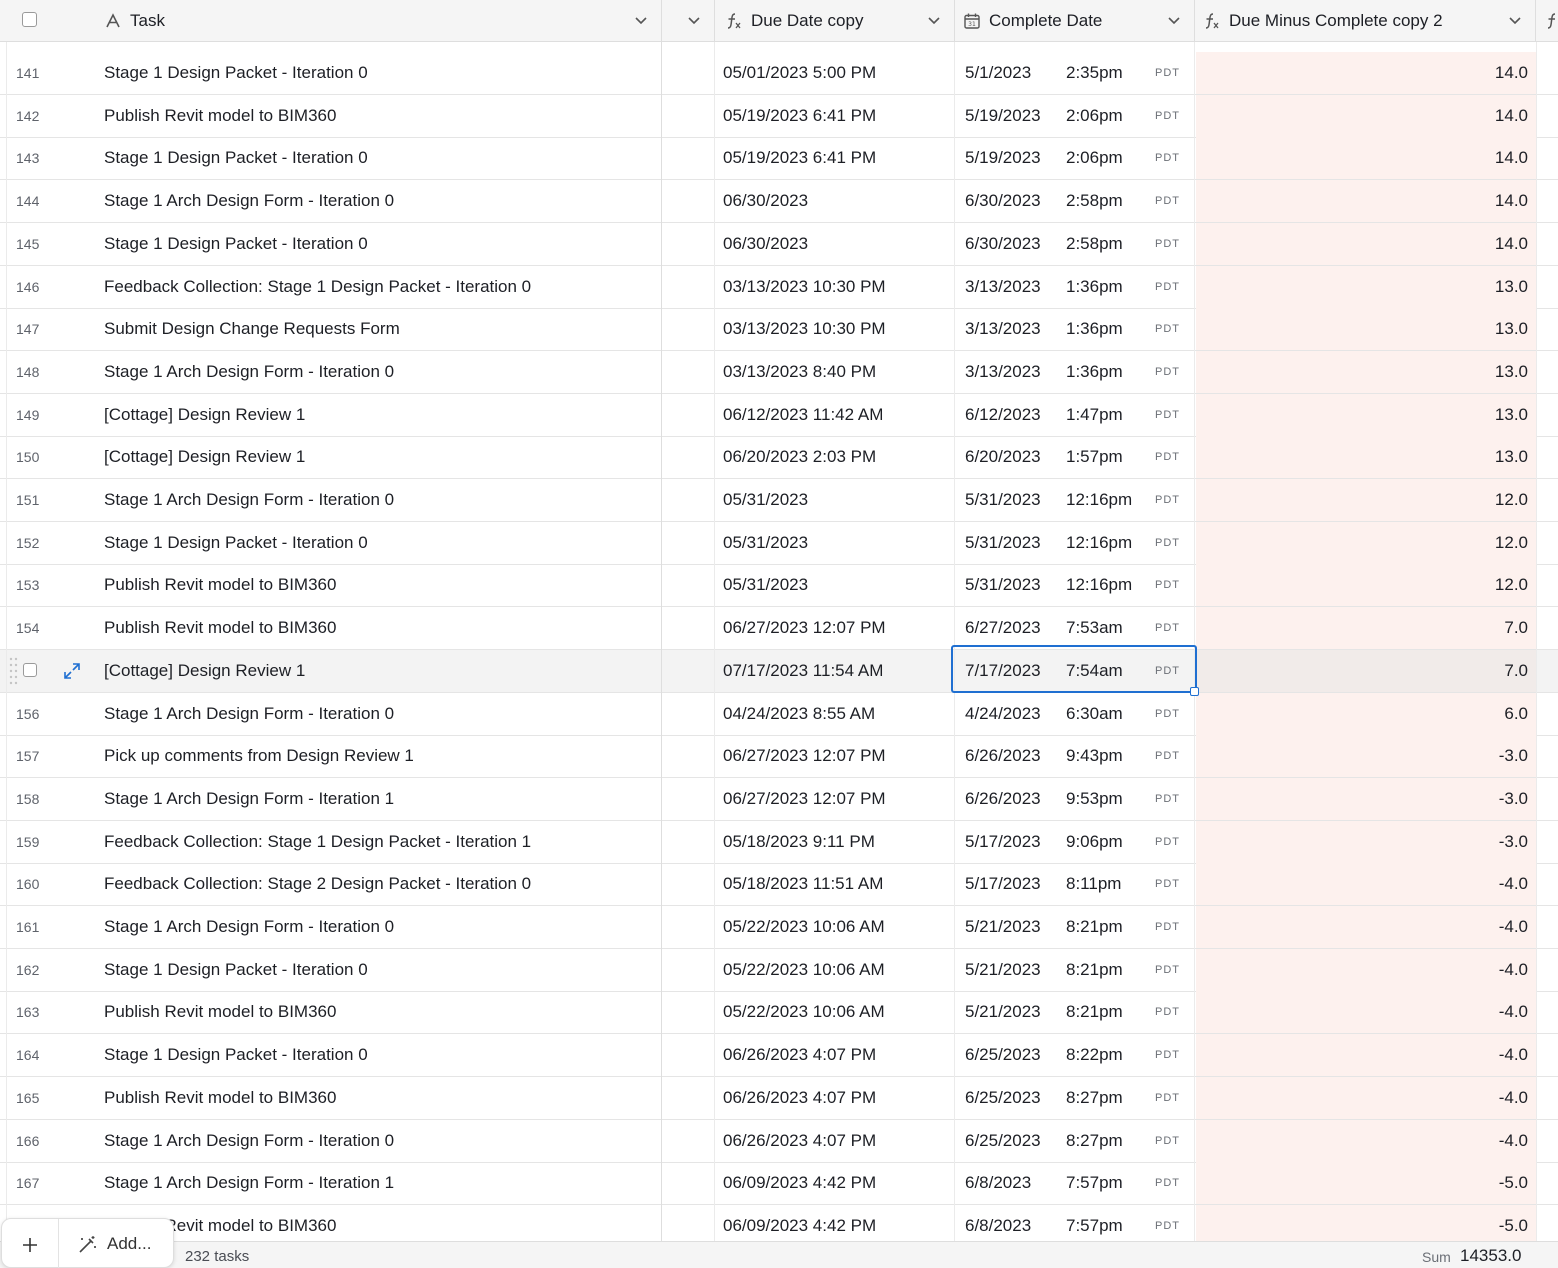  Describe the element at coordinates (1106, 842) in the screenshot. I see `complete-time-cell: 9:06pm` at that location.